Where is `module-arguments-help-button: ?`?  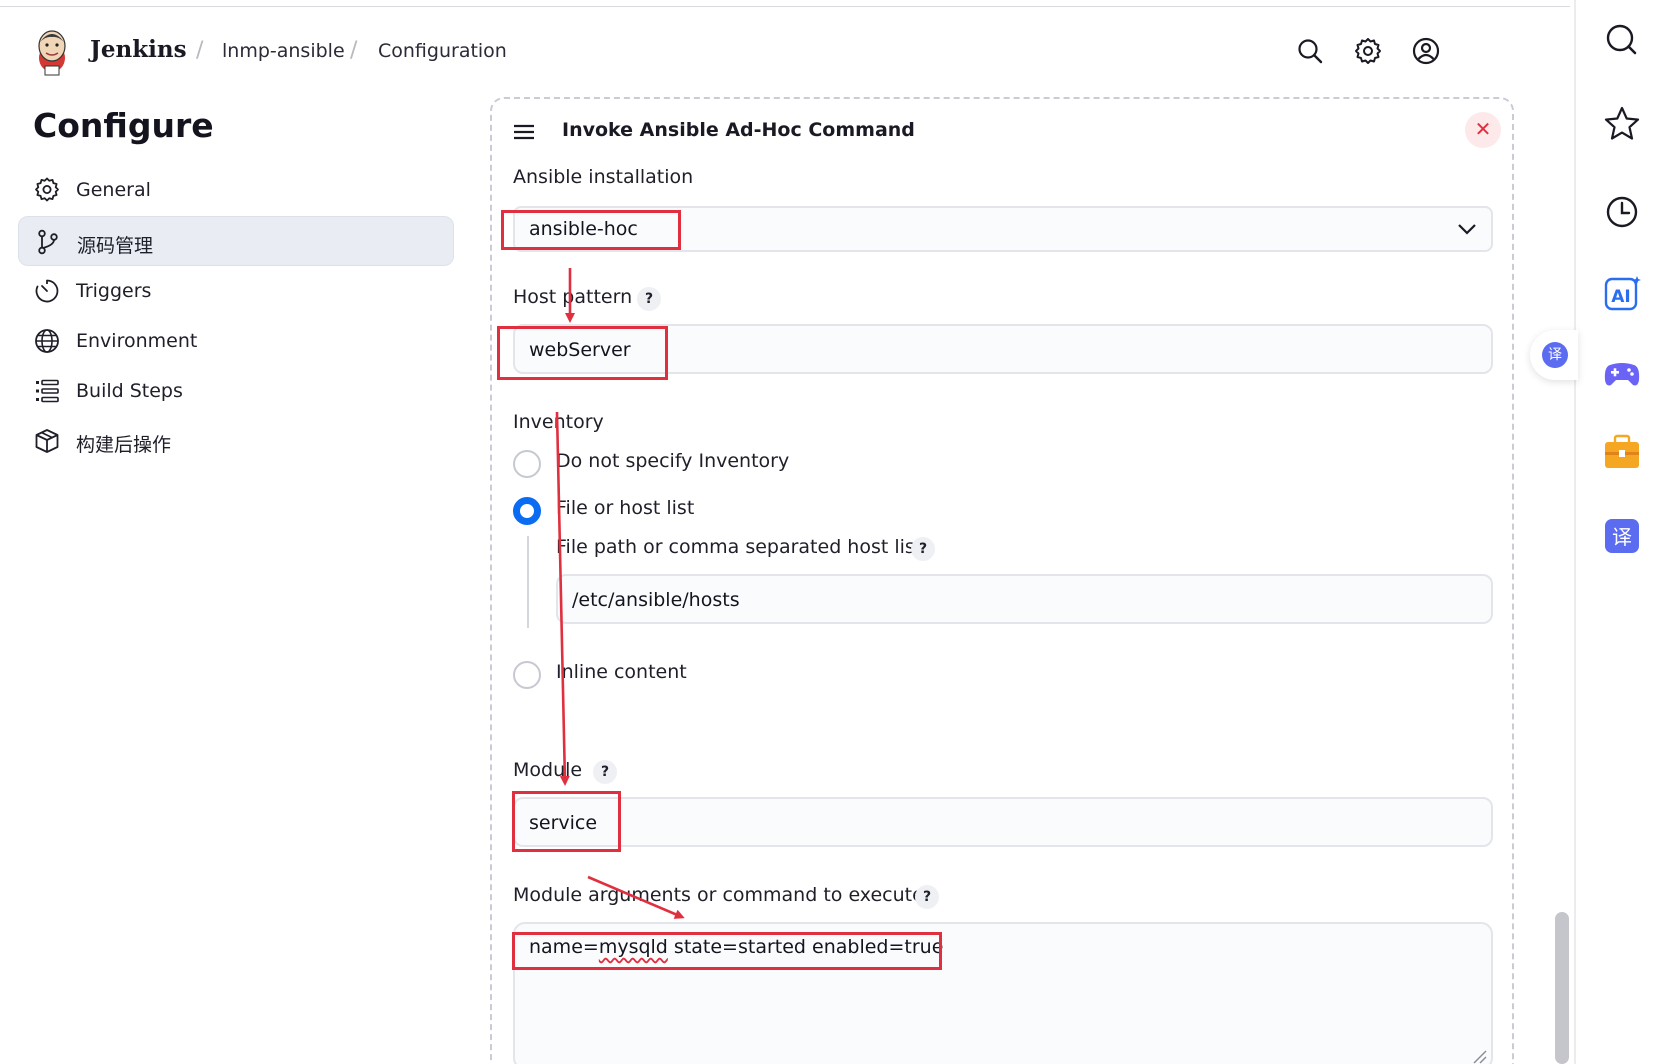
module-arguments-help-button: ? is located at coordinates (927, 897).